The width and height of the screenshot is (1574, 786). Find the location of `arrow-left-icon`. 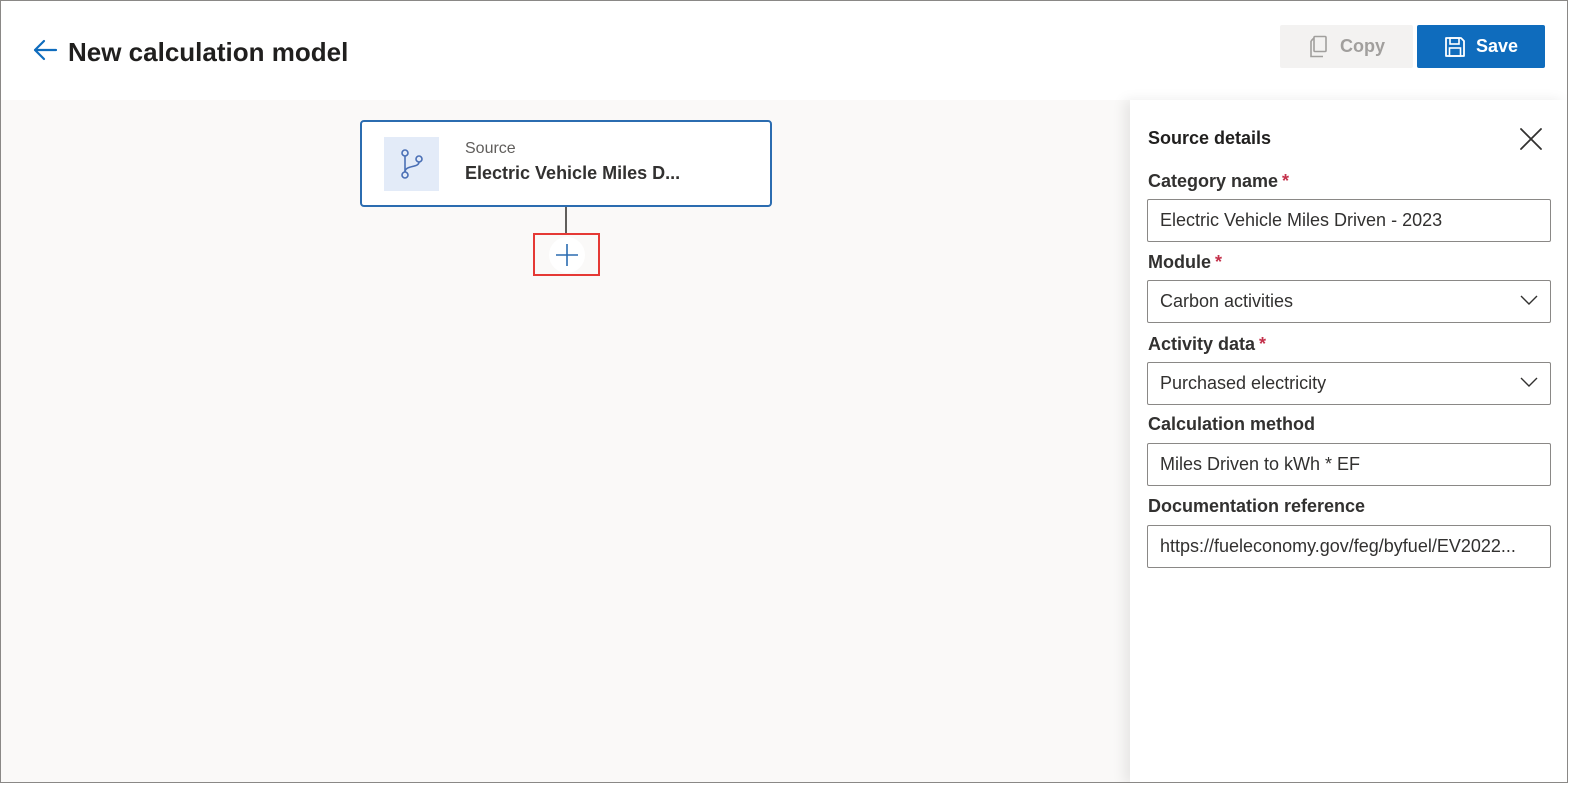

arrow-left-icon is located at coordinates (45, 50).